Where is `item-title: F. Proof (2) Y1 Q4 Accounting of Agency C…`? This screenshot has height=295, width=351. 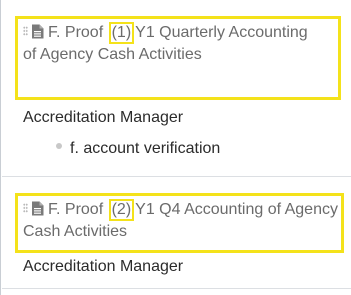 item-title: F. Proof (2) Y1 Q4 Accounting of Agency C… is located at coordinates (180, 221).